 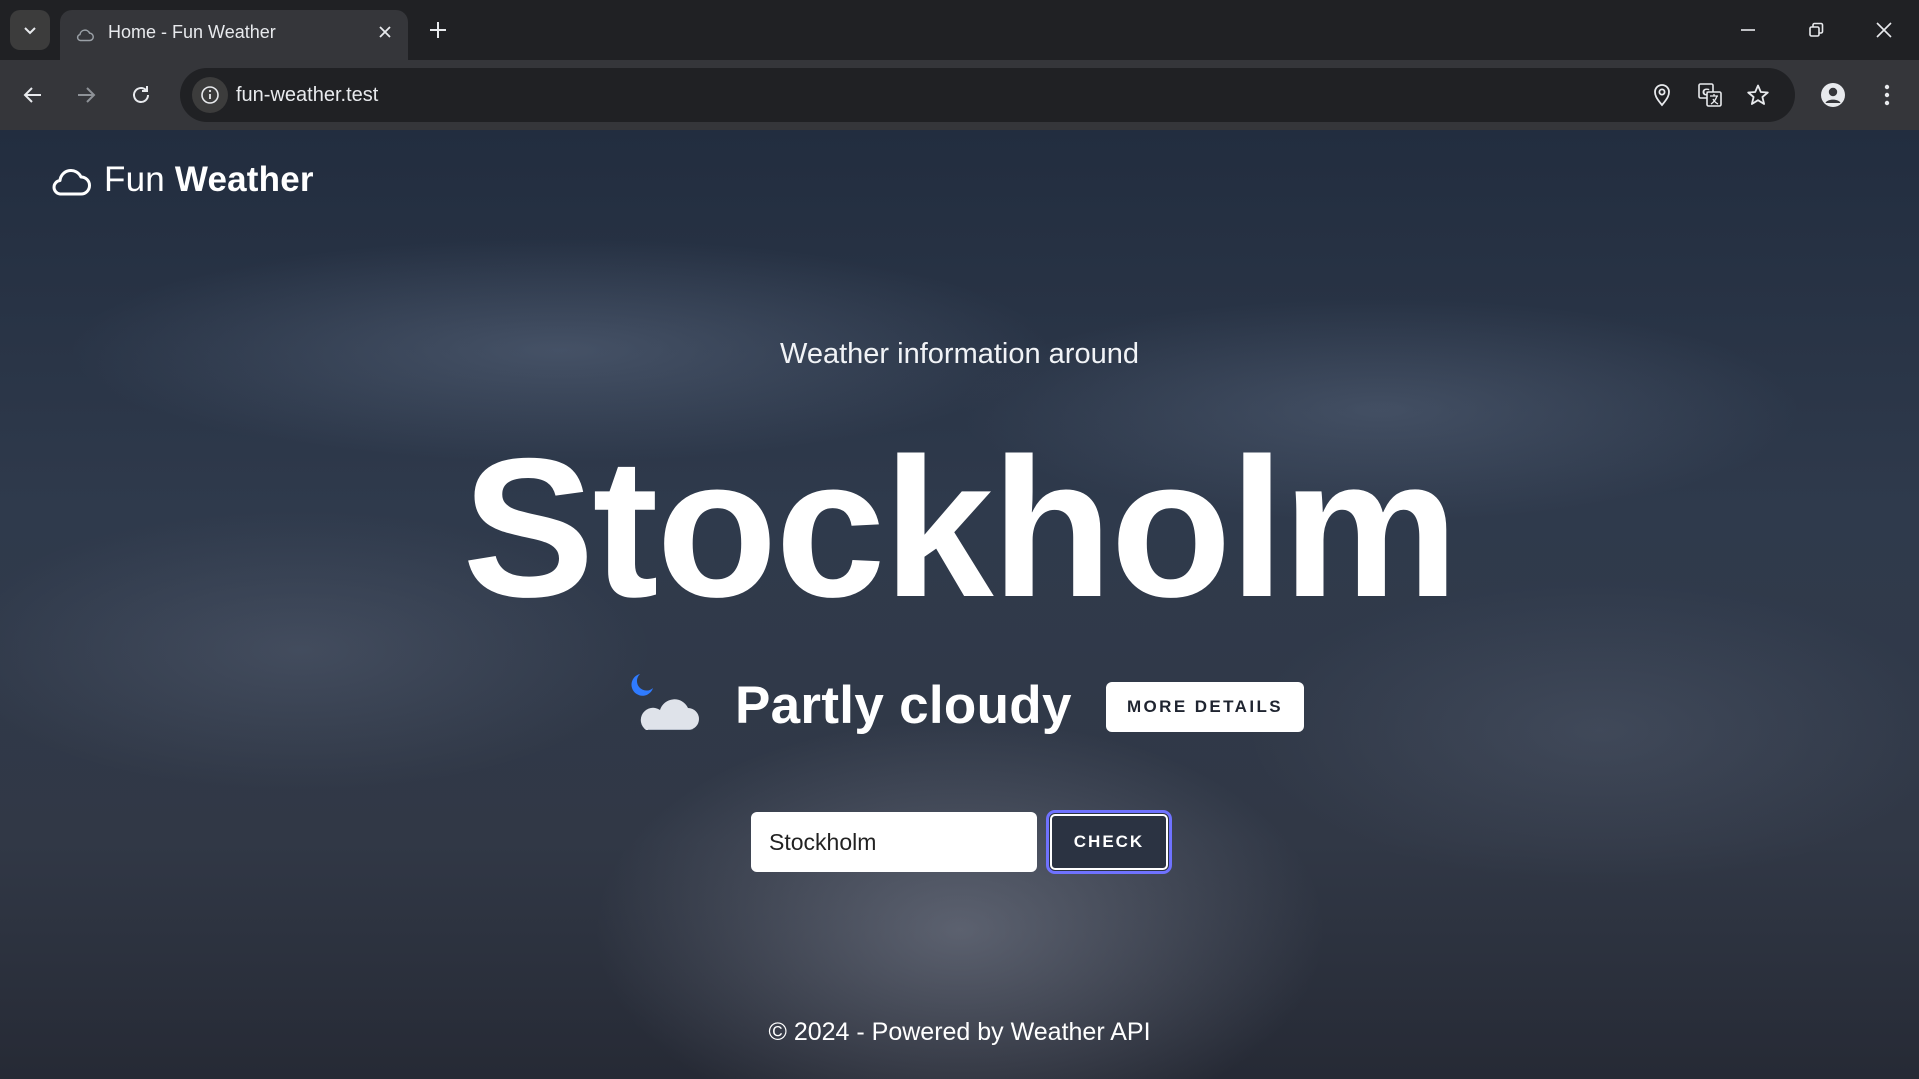 I want to click on minimize-button, so click(x=1748, y=30).